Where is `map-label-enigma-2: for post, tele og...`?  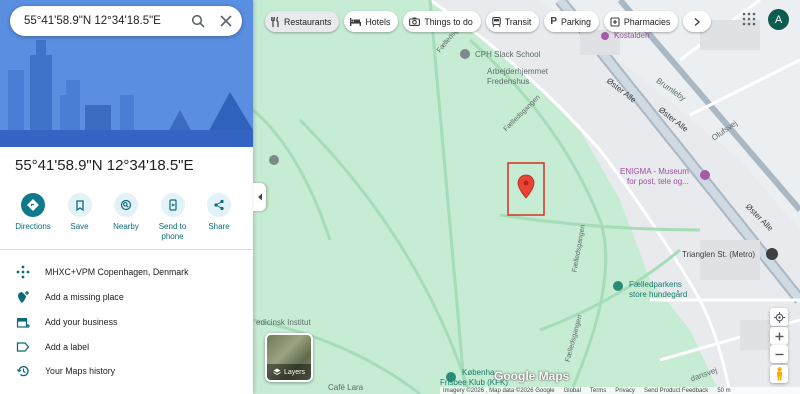 map-label-enigma-2: for post, tele og... is located at coordinates (658, 181).